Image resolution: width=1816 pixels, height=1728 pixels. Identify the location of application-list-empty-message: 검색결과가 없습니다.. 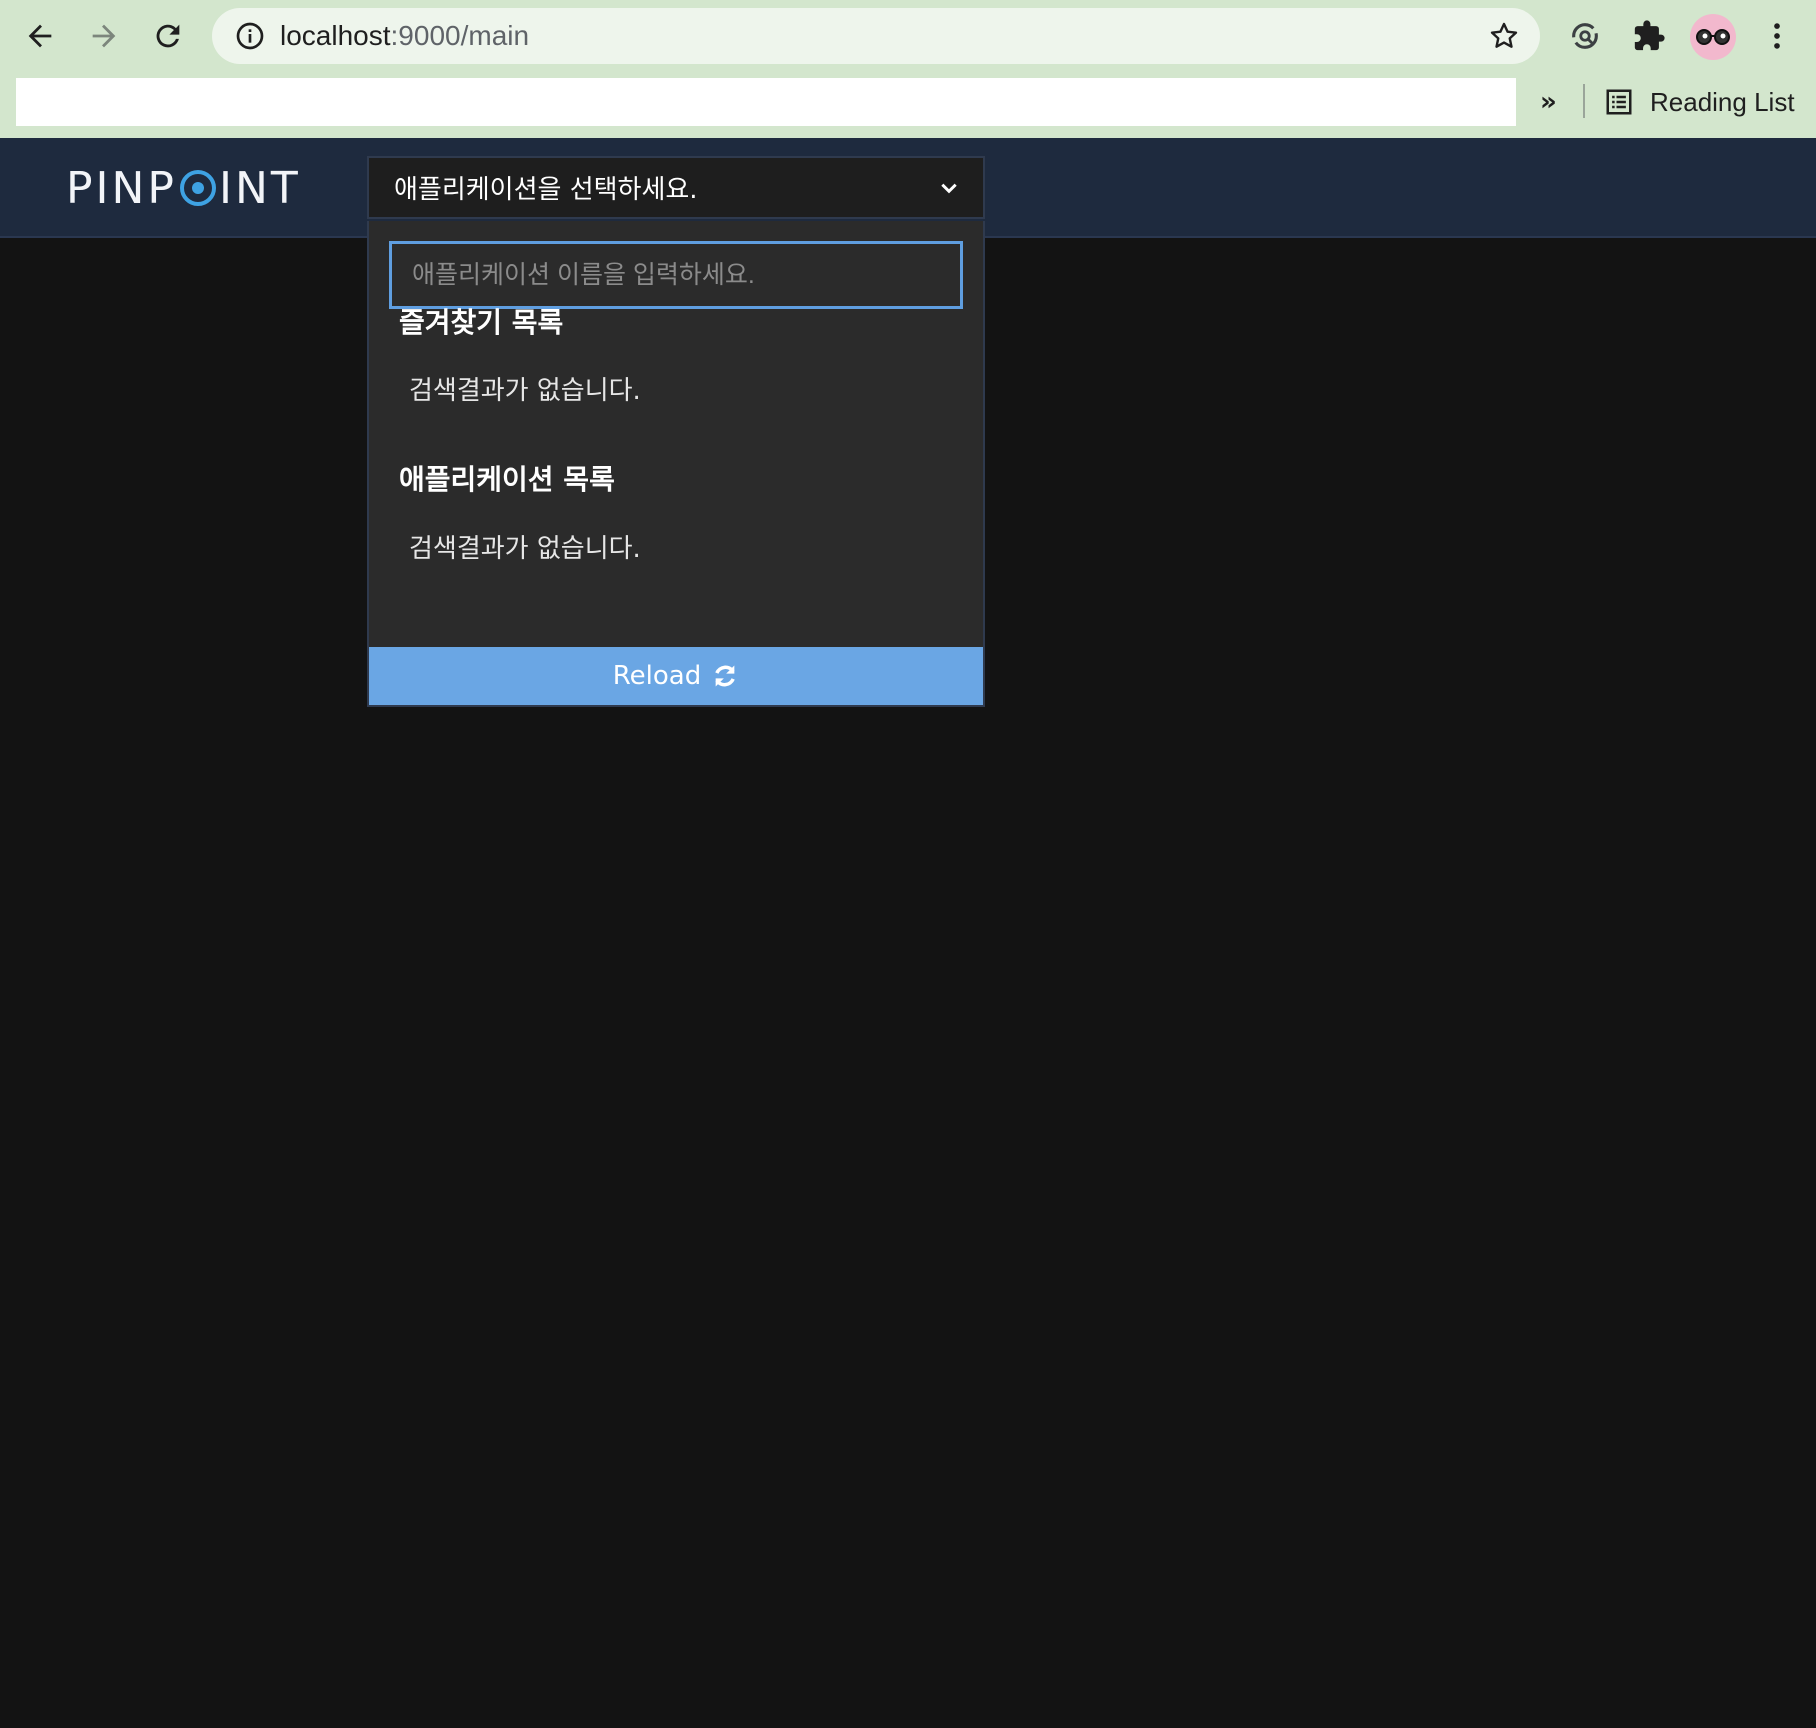
(525, 549).